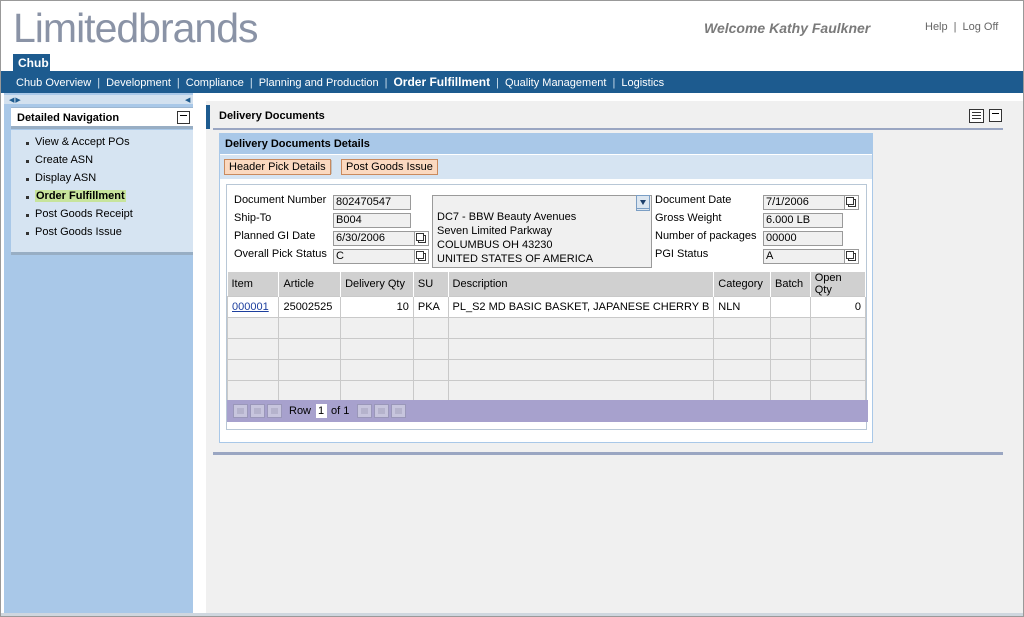 Image resolution: width=1024 pixels, height=617 pixels. What do you see at coordinates (811, 256) in the screenshot?
I see `pgi-status-field: A` at bounding box center [811, 256].